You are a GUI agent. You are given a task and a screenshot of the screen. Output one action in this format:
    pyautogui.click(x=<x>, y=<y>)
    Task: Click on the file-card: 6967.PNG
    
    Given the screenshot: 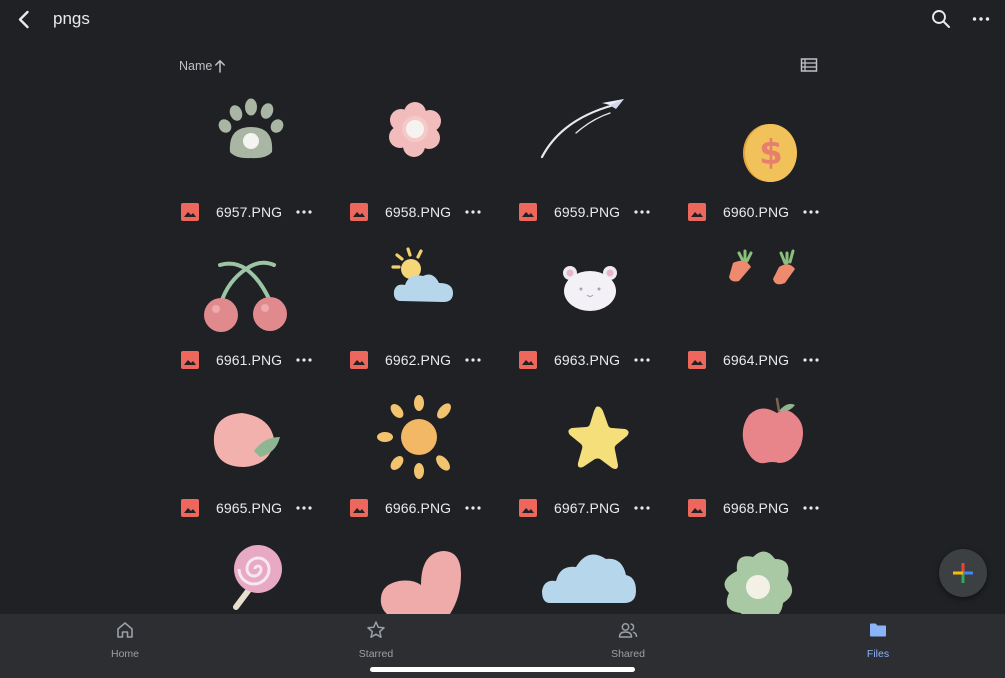 What is the action you would take?
    pyautogui.click(x=592, y=458)
    